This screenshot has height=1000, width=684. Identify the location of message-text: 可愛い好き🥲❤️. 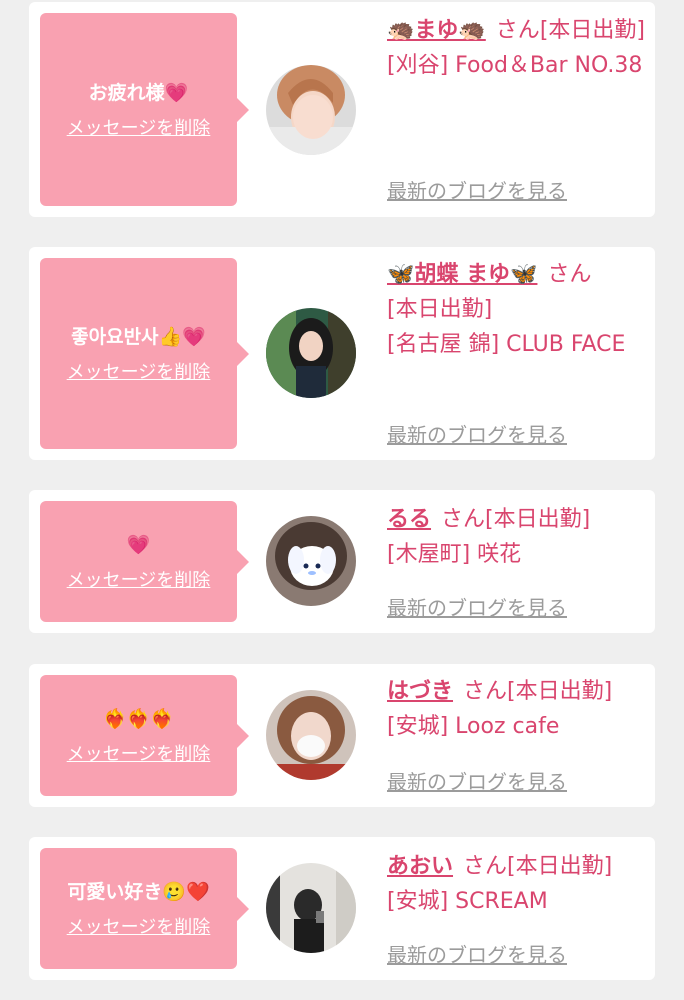
(138, 891).